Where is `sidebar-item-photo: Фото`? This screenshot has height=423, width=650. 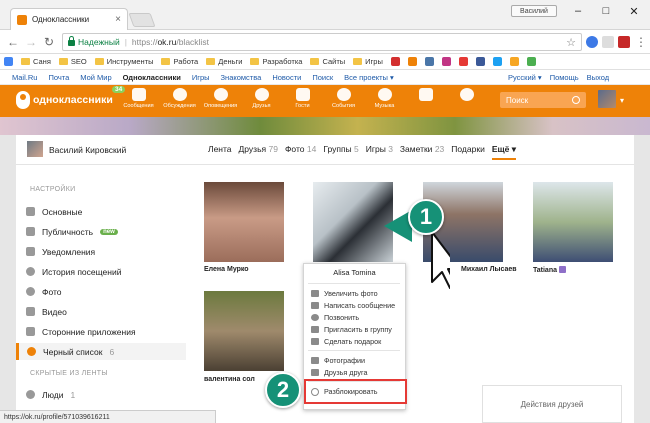 sidebar-item-photo: Фото is located at coordinates (106, 291).